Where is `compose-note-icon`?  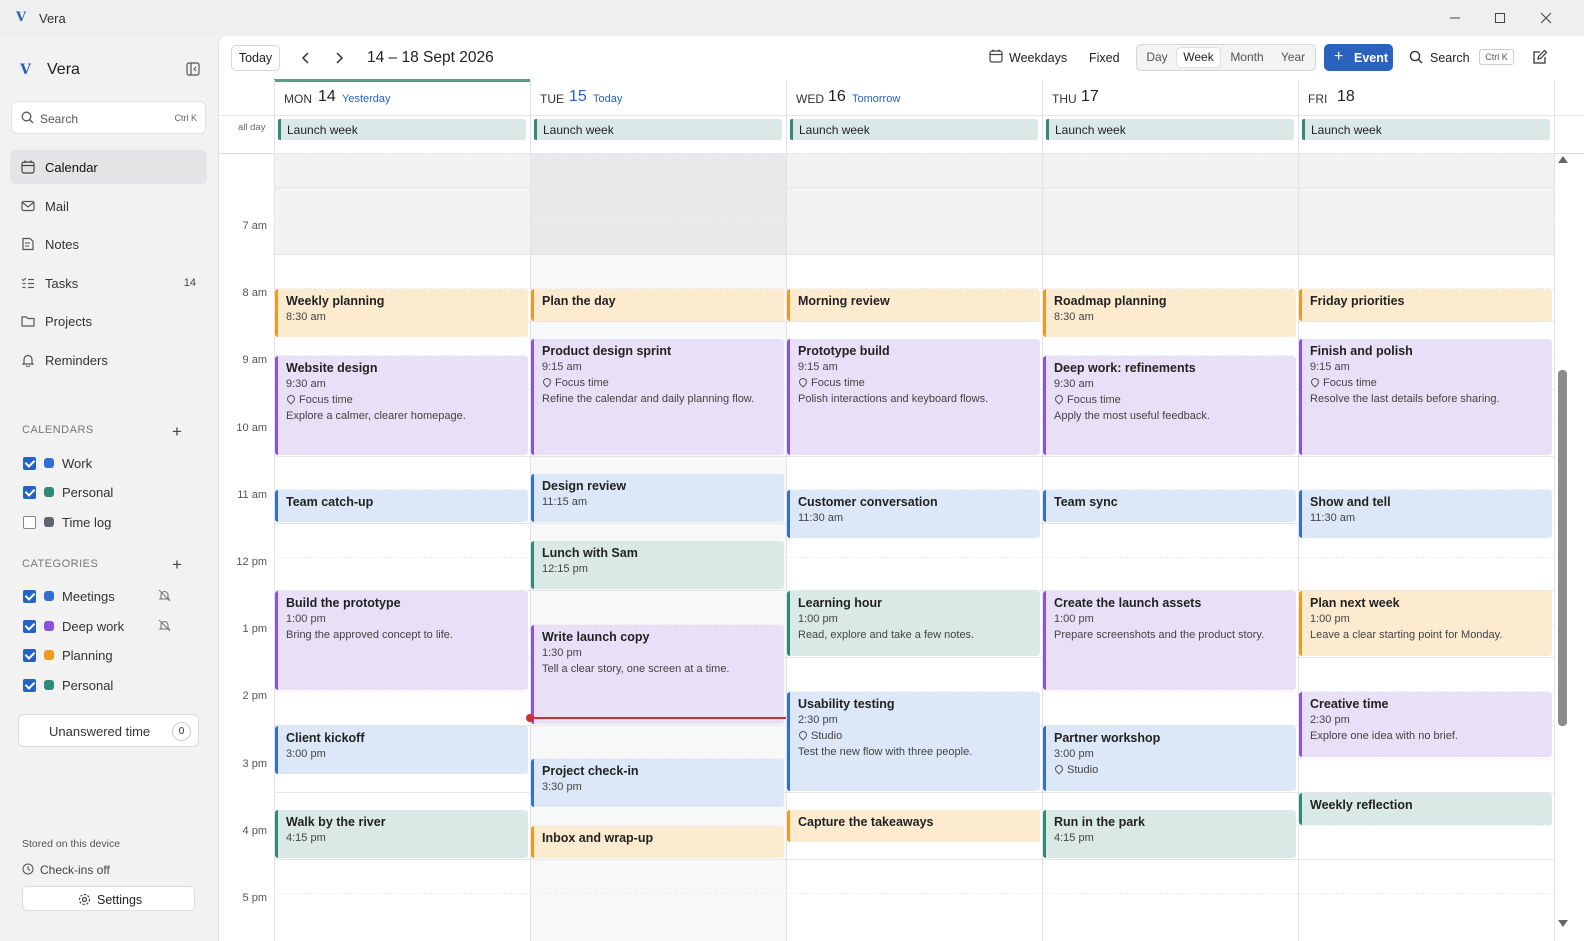 compose-note-icon is located at coordinates (1540, 59).